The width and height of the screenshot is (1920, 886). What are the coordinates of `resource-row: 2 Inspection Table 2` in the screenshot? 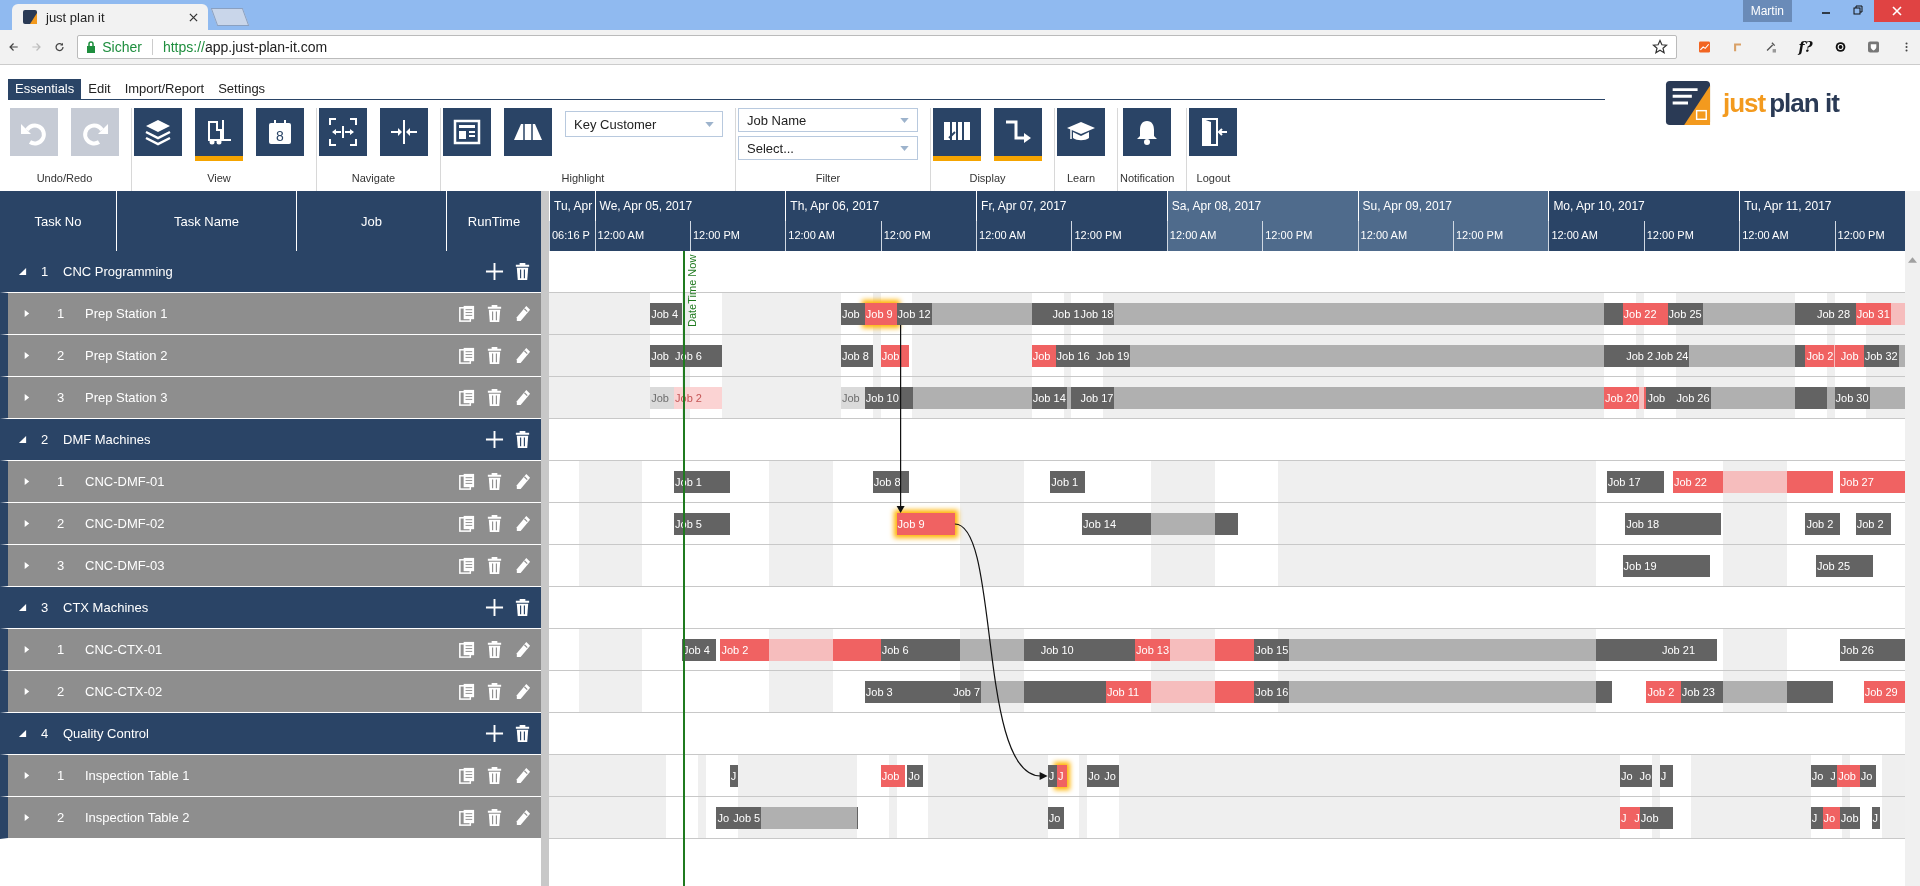 It's located at (270, 818).